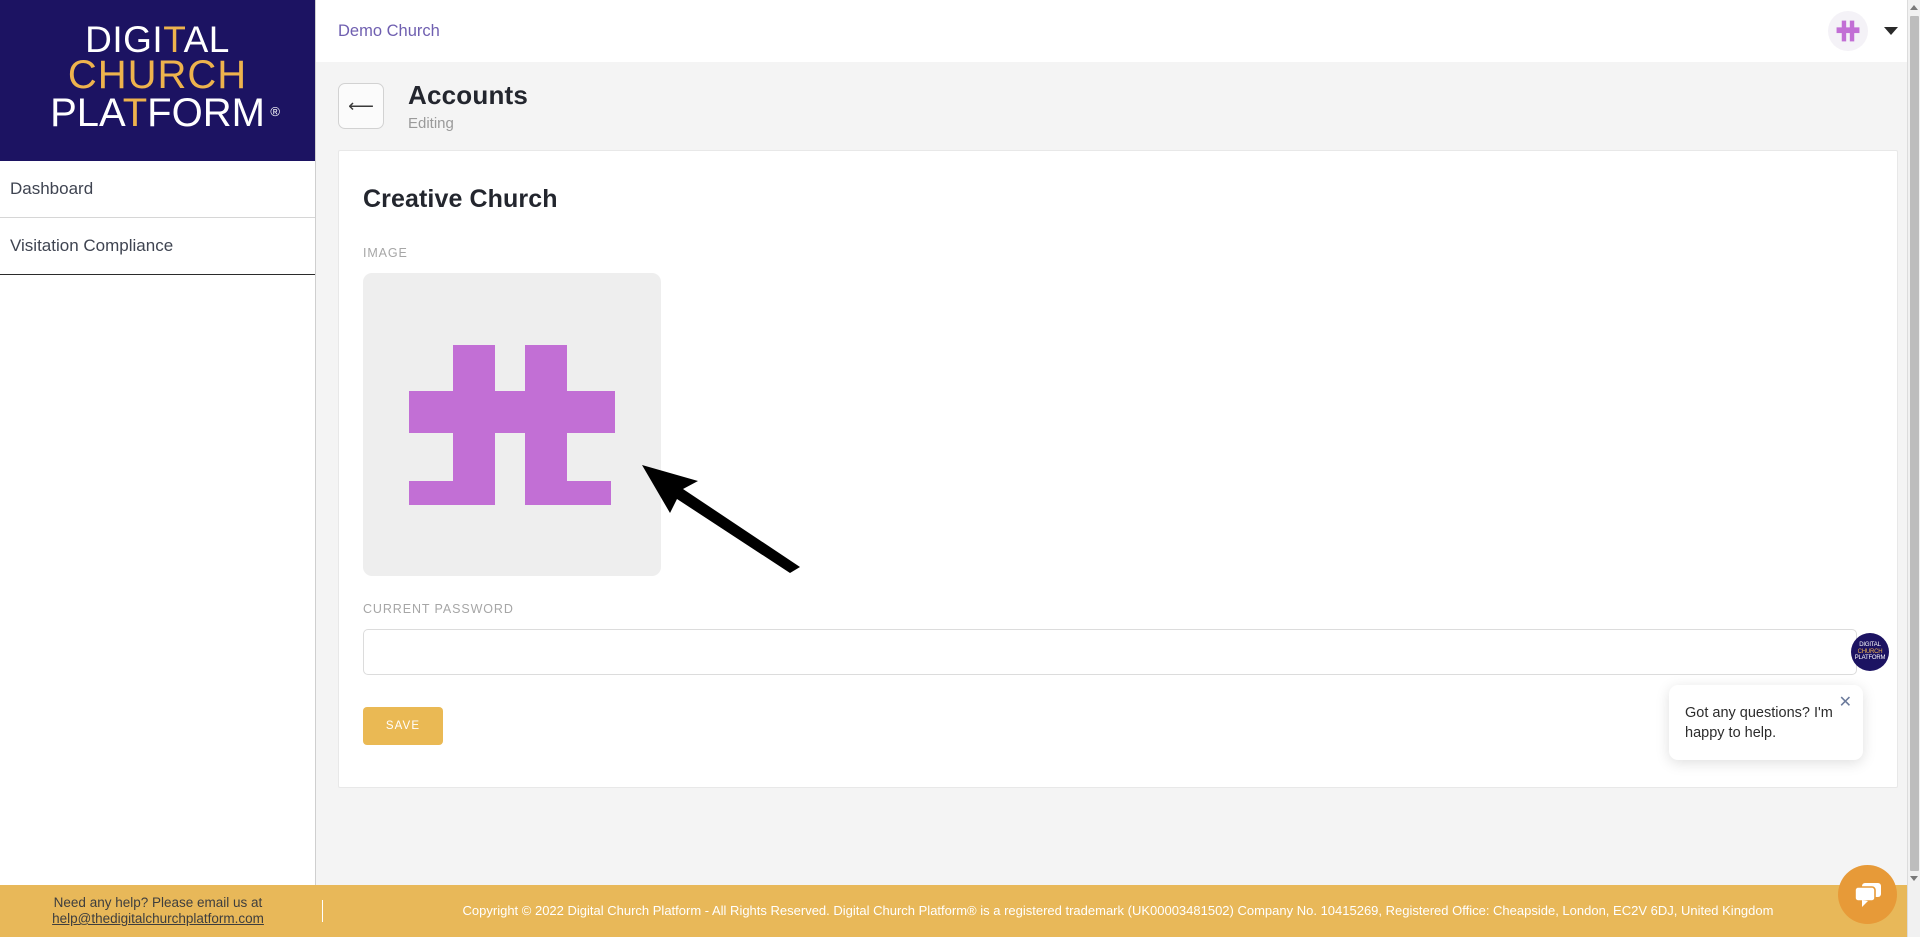  I want to click on page-header: ⟵ Accounts Editing, so click(1118, 106).